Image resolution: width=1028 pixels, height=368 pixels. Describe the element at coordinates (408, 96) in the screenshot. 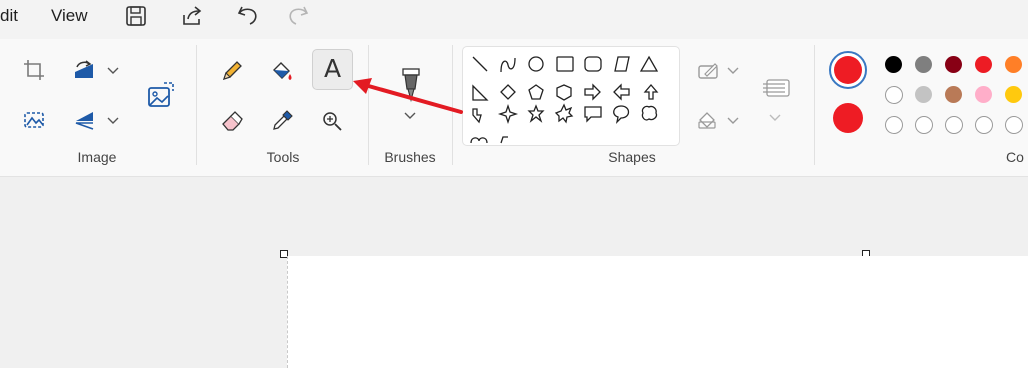

I see `annotation-arrow` at that location.